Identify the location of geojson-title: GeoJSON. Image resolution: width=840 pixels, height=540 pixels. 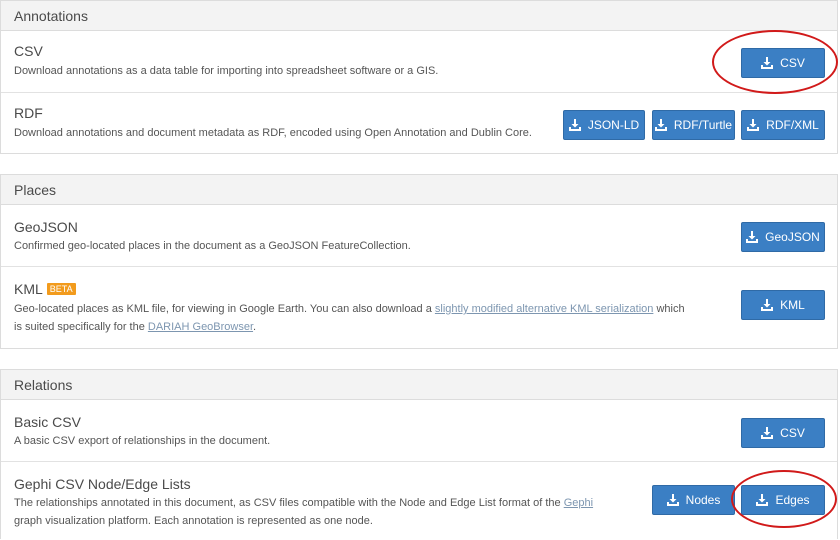
(46, 227).